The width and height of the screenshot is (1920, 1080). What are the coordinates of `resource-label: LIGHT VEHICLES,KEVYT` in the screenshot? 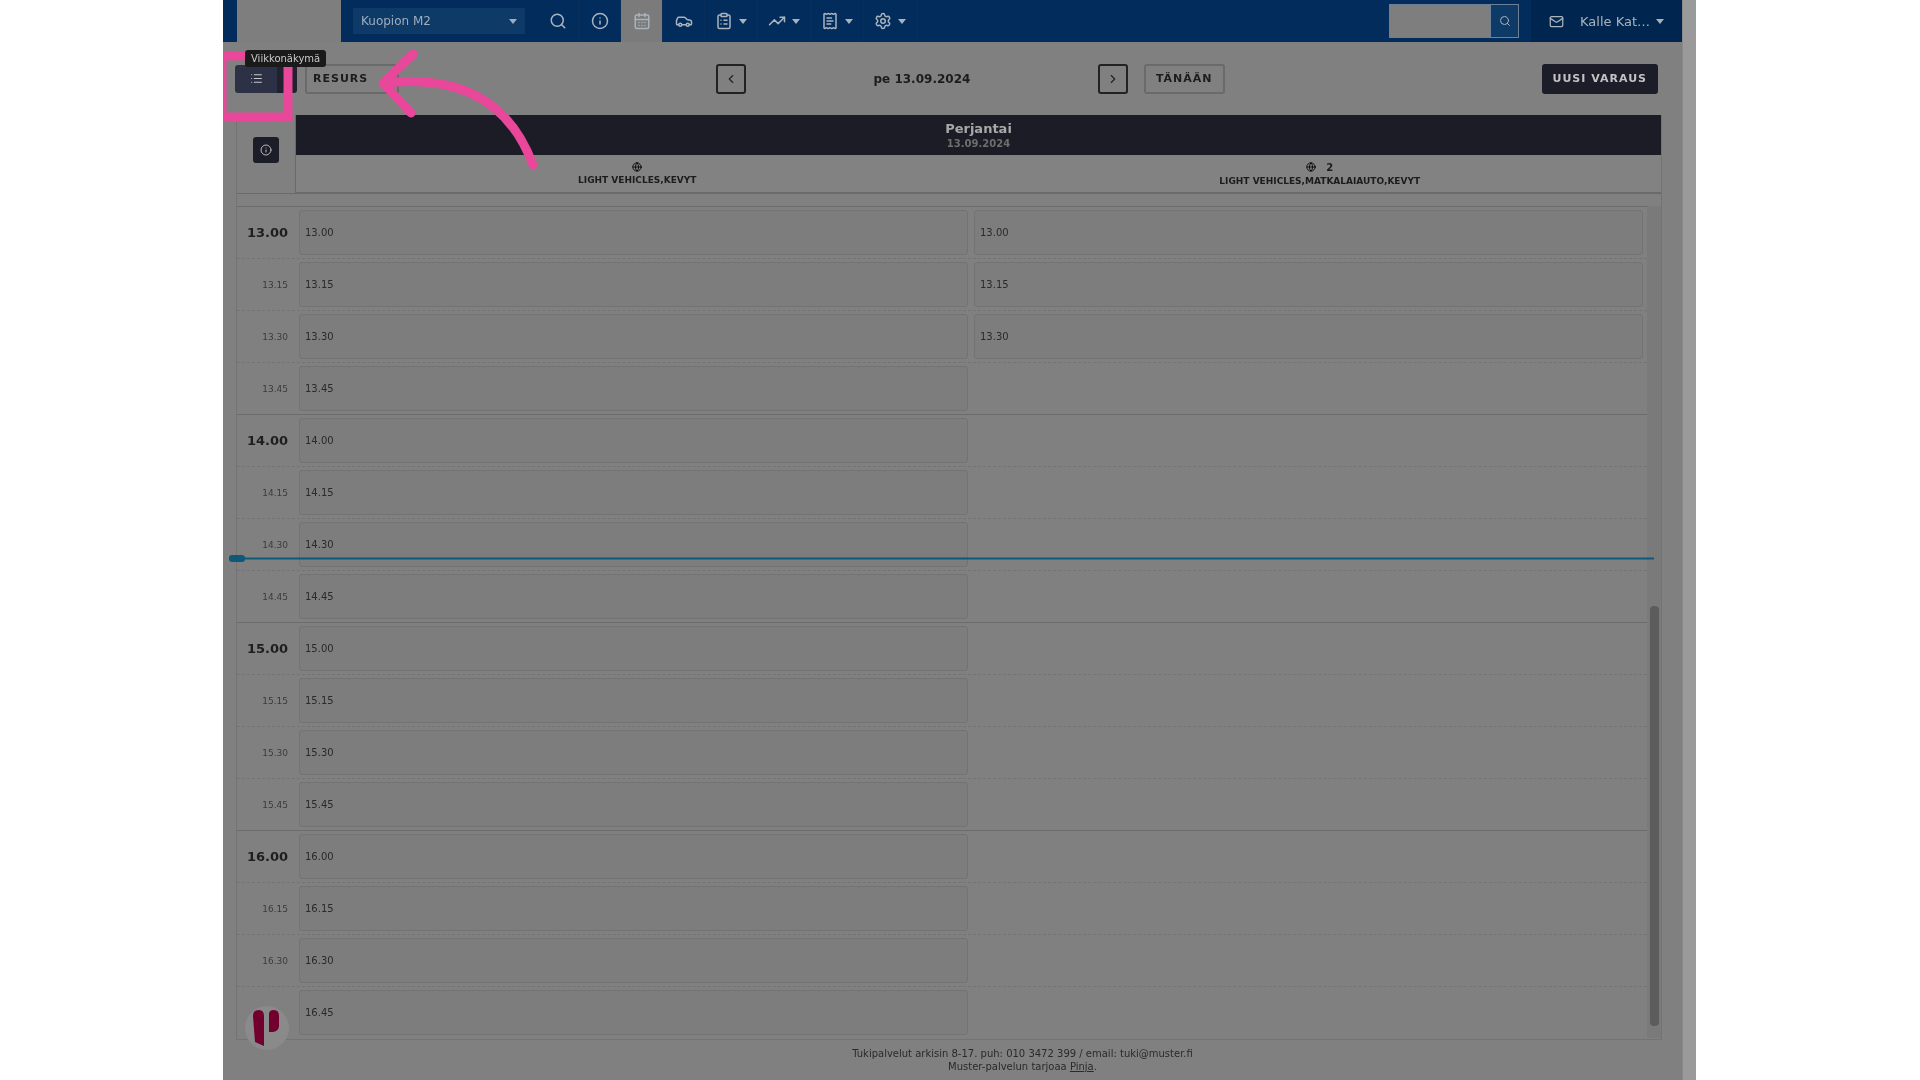 It's located at (637, 180).